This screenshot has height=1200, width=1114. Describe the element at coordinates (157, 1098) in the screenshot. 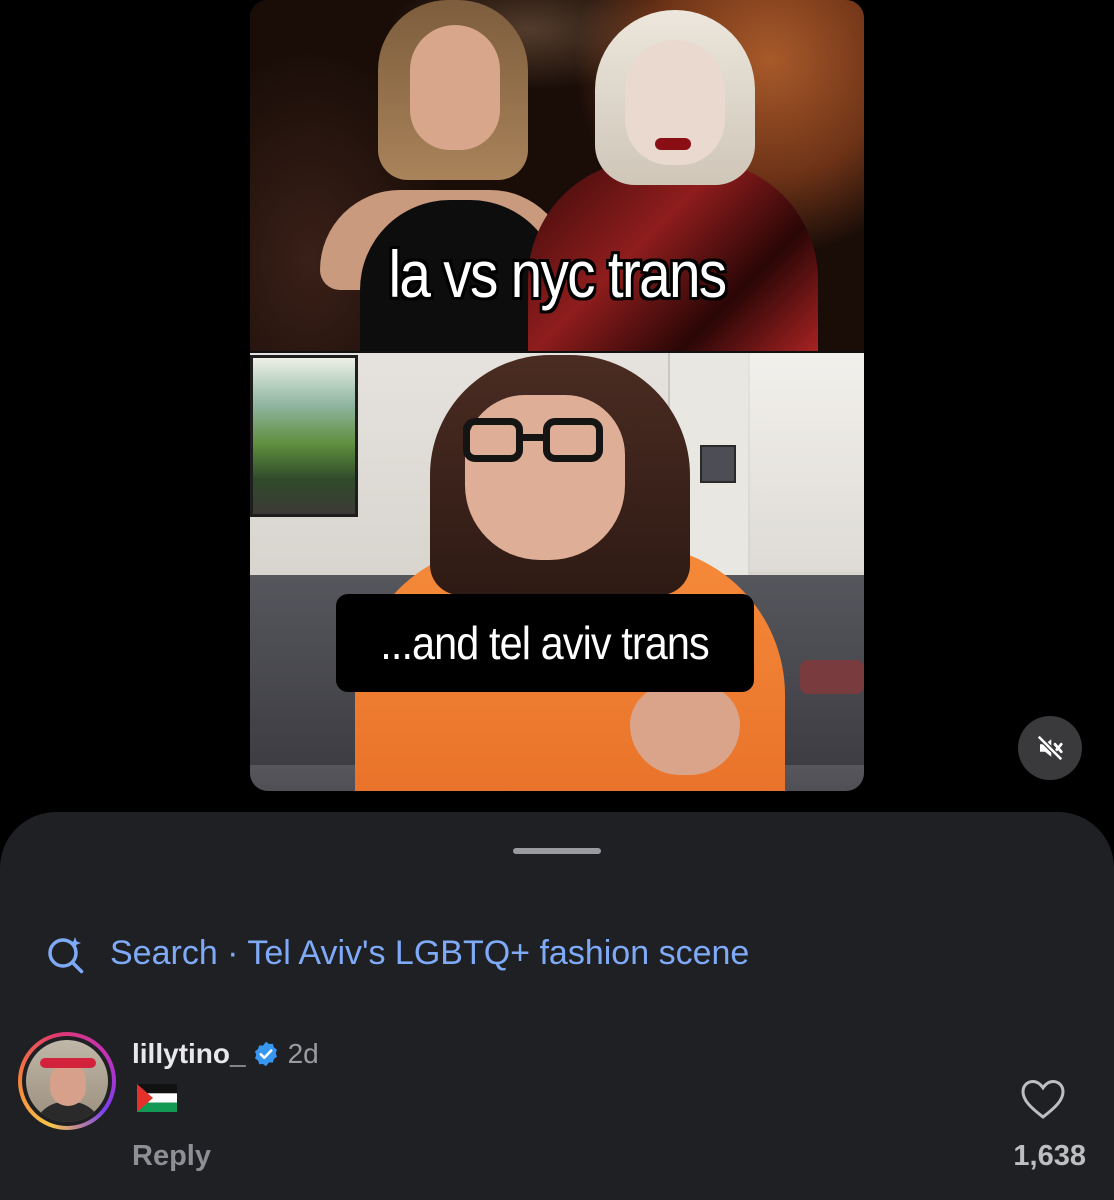

I see `palestine-flag-emoji` at that location.